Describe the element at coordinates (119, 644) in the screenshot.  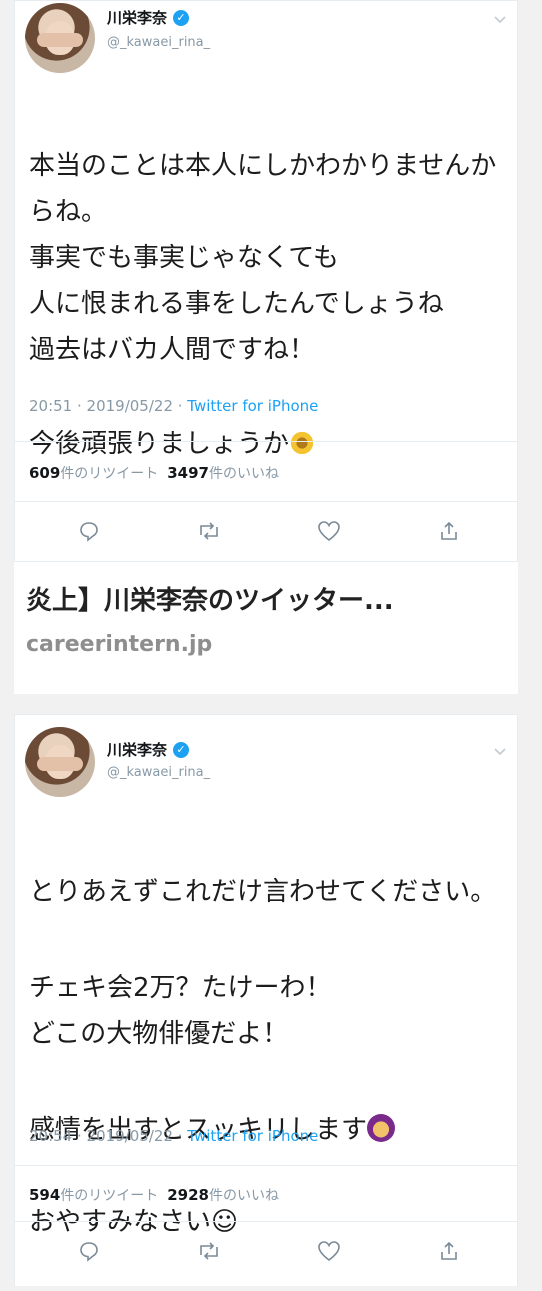
I see `result-domain: careerintern.jp` at that location.